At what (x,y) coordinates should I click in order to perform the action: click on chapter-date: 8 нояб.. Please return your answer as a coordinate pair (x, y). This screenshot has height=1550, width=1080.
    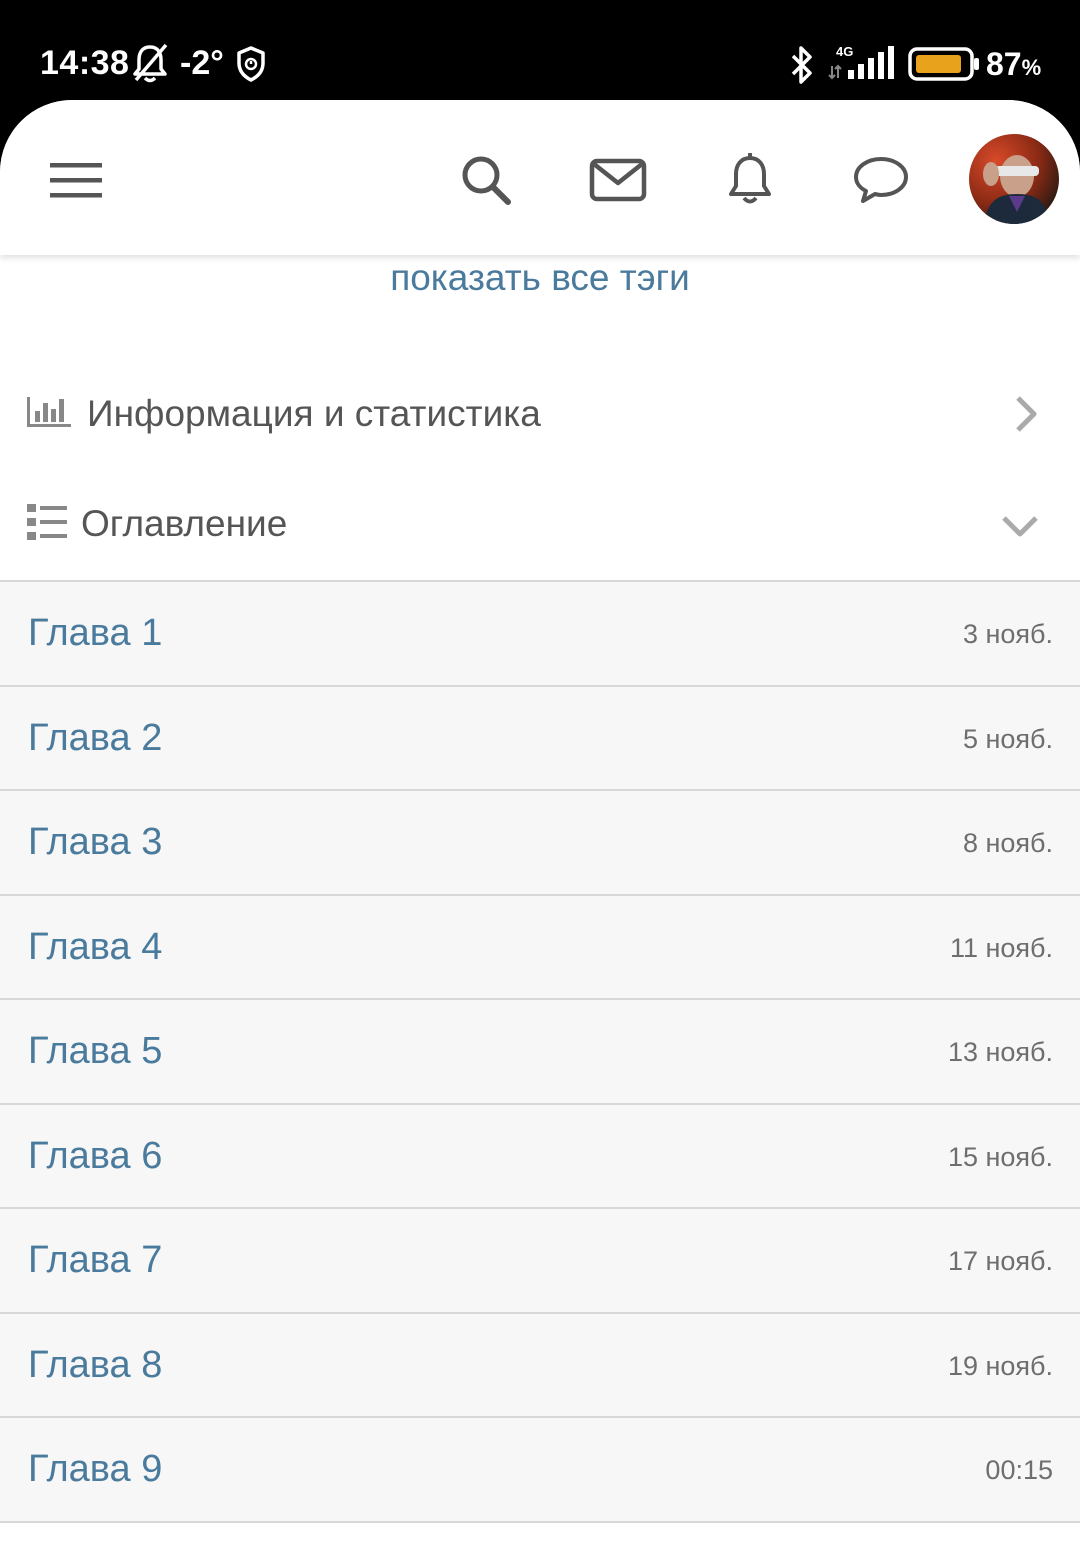
    Looking at the image, I should click on (1007, 843).